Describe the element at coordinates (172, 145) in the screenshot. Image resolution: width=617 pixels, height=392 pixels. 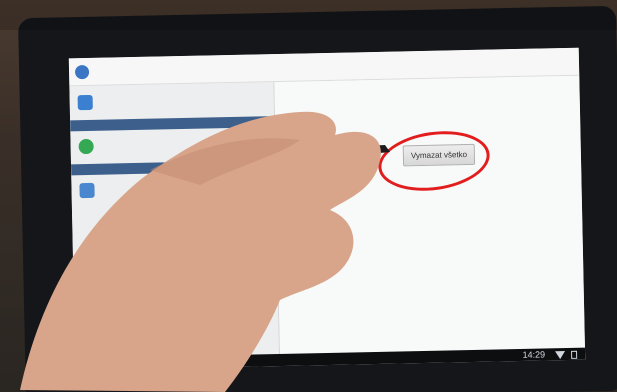
I see `sidebar-item-add-account` at that location.